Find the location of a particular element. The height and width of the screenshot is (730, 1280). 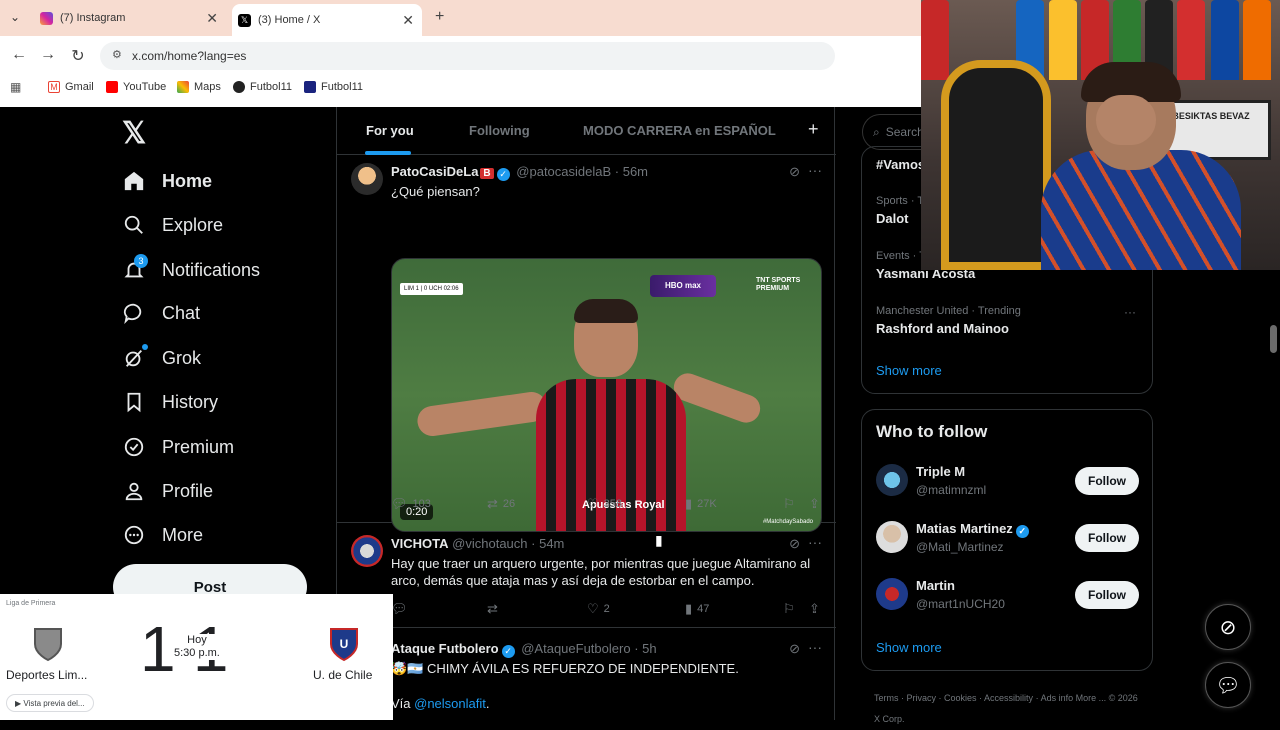

mention-link: @nelsonlafit is located at coordinates (450, 703).